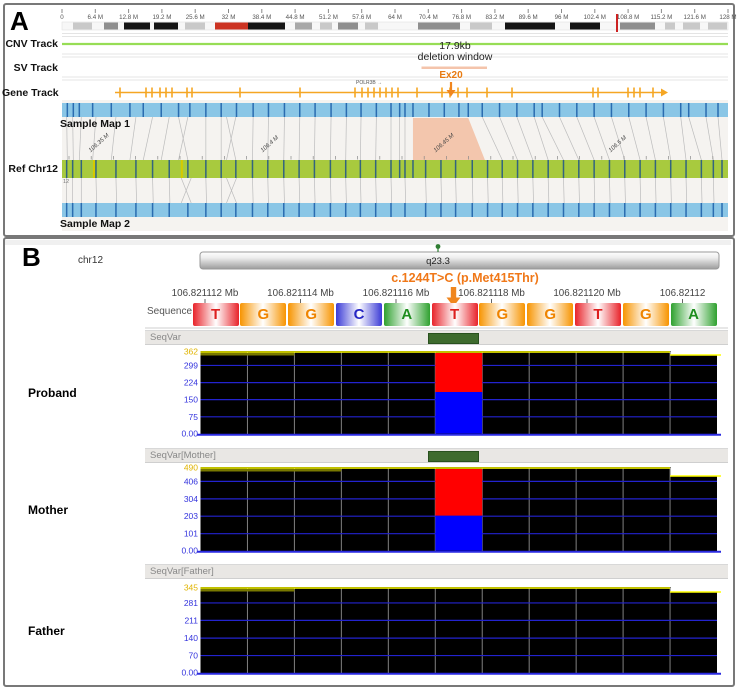  I want to click on chr-number-label: 12, so click(66, 182).